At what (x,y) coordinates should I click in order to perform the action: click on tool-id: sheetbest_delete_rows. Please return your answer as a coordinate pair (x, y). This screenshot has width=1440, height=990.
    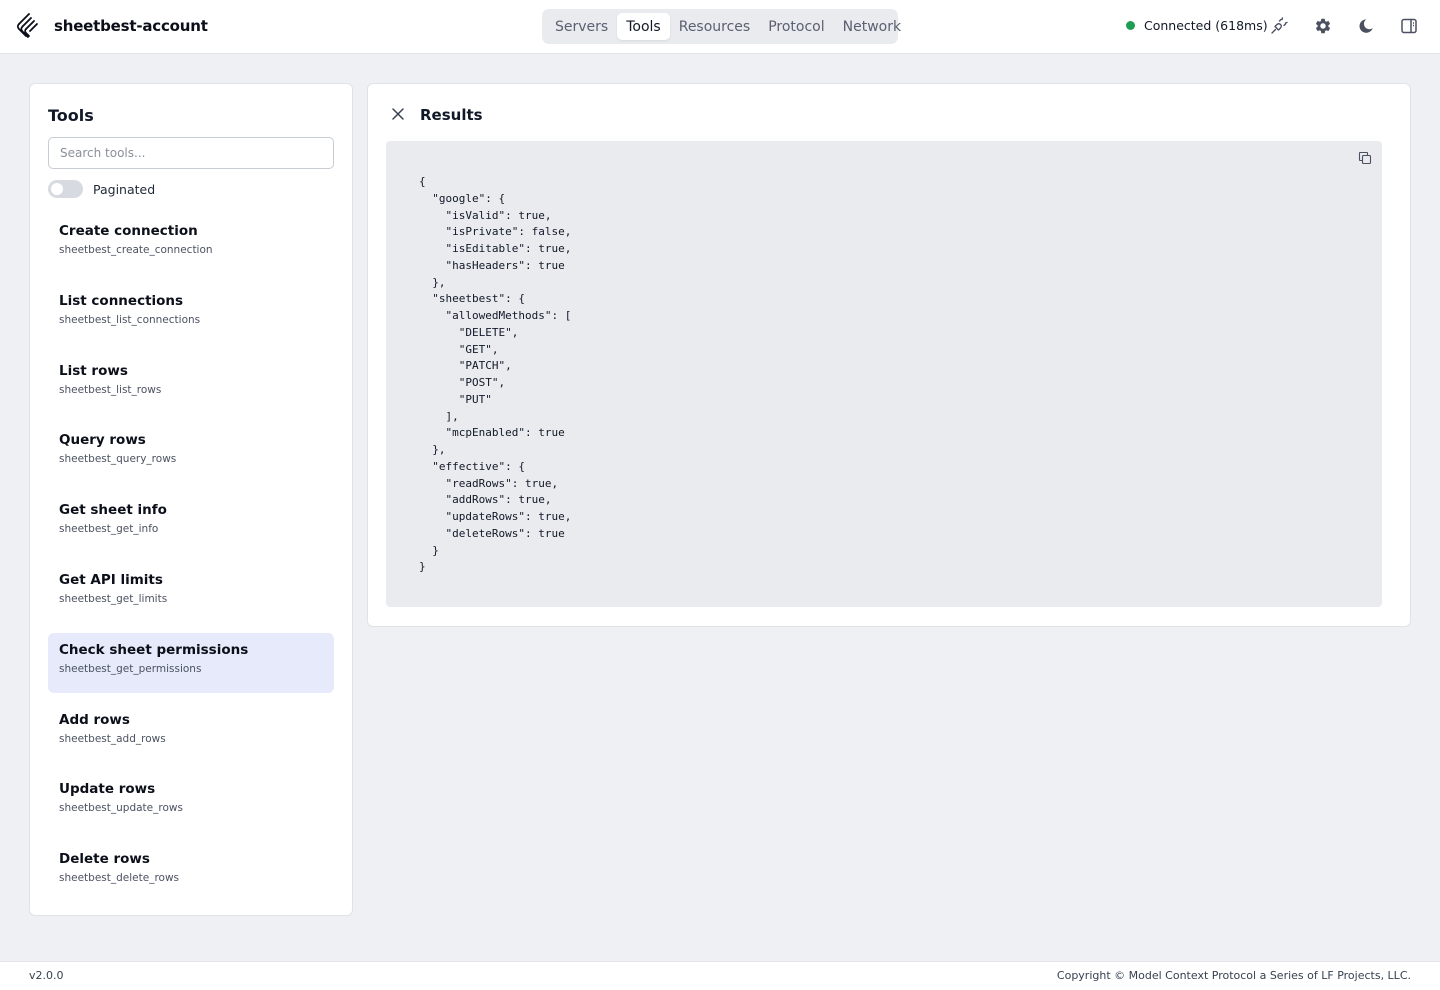
    Looking at the image, I should click on (119, 878).